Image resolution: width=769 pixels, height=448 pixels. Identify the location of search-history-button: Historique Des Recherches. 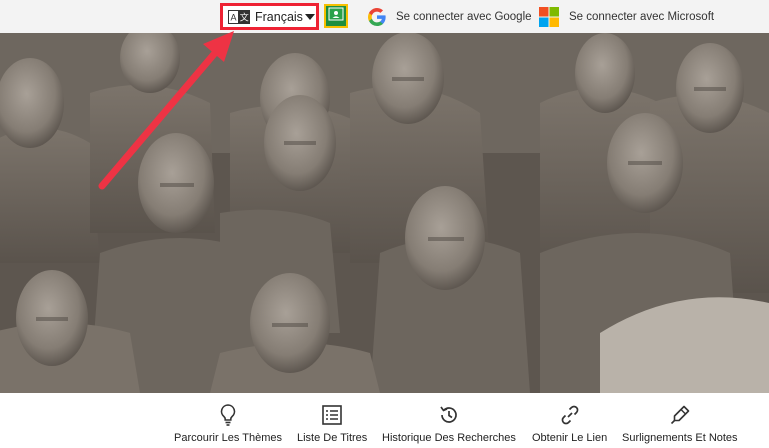
(449, 423).